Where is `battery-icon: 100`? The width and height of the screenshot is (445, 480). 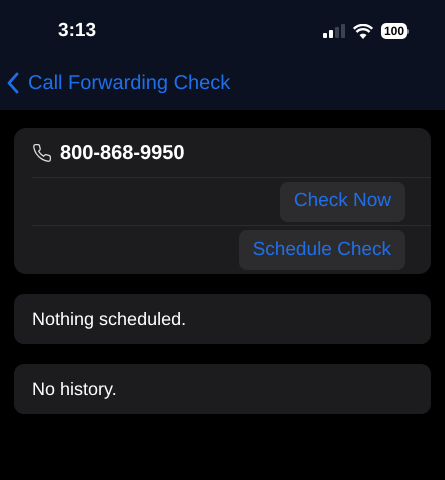 battery-icon: 100 is located at coordinates (394, 31).